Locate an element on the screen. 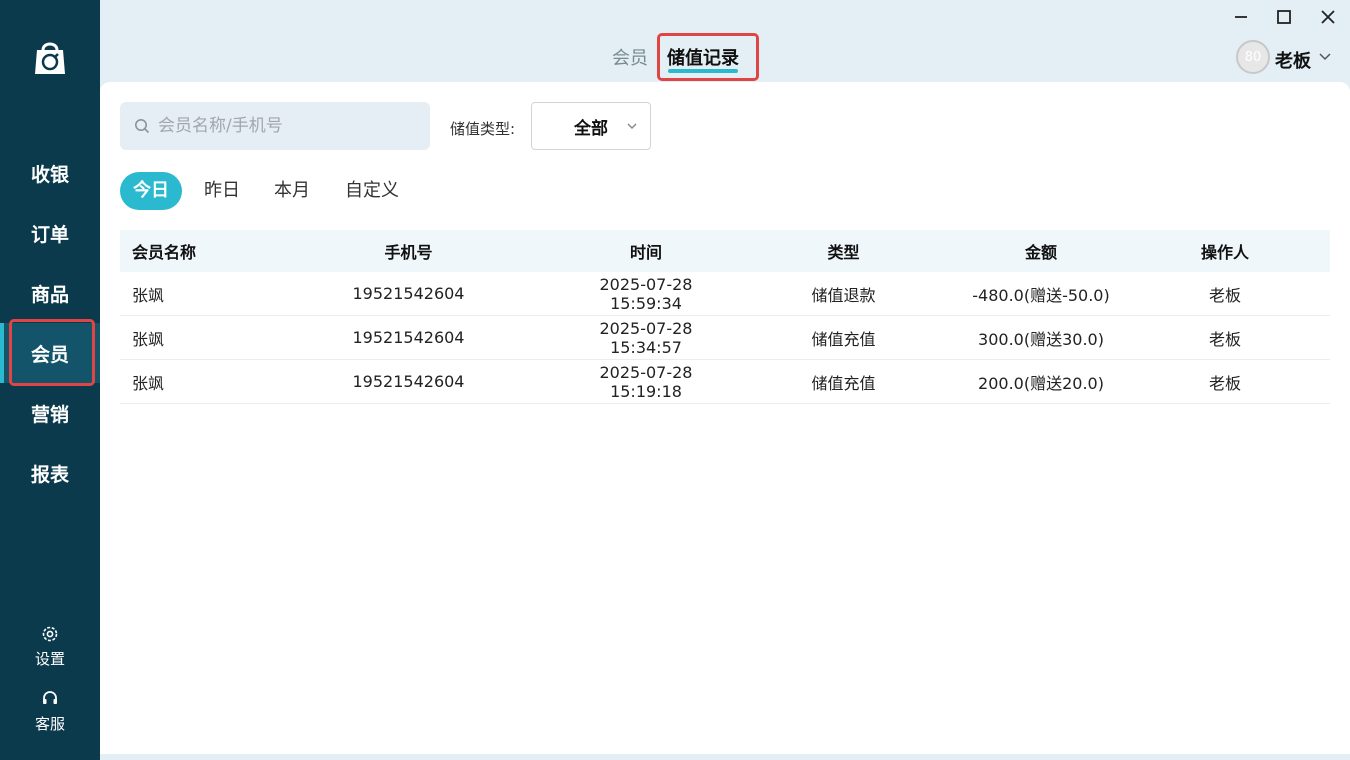 This screenshot has width=1350, height=760. minimize-icon is located at coordinates (1241, 17).